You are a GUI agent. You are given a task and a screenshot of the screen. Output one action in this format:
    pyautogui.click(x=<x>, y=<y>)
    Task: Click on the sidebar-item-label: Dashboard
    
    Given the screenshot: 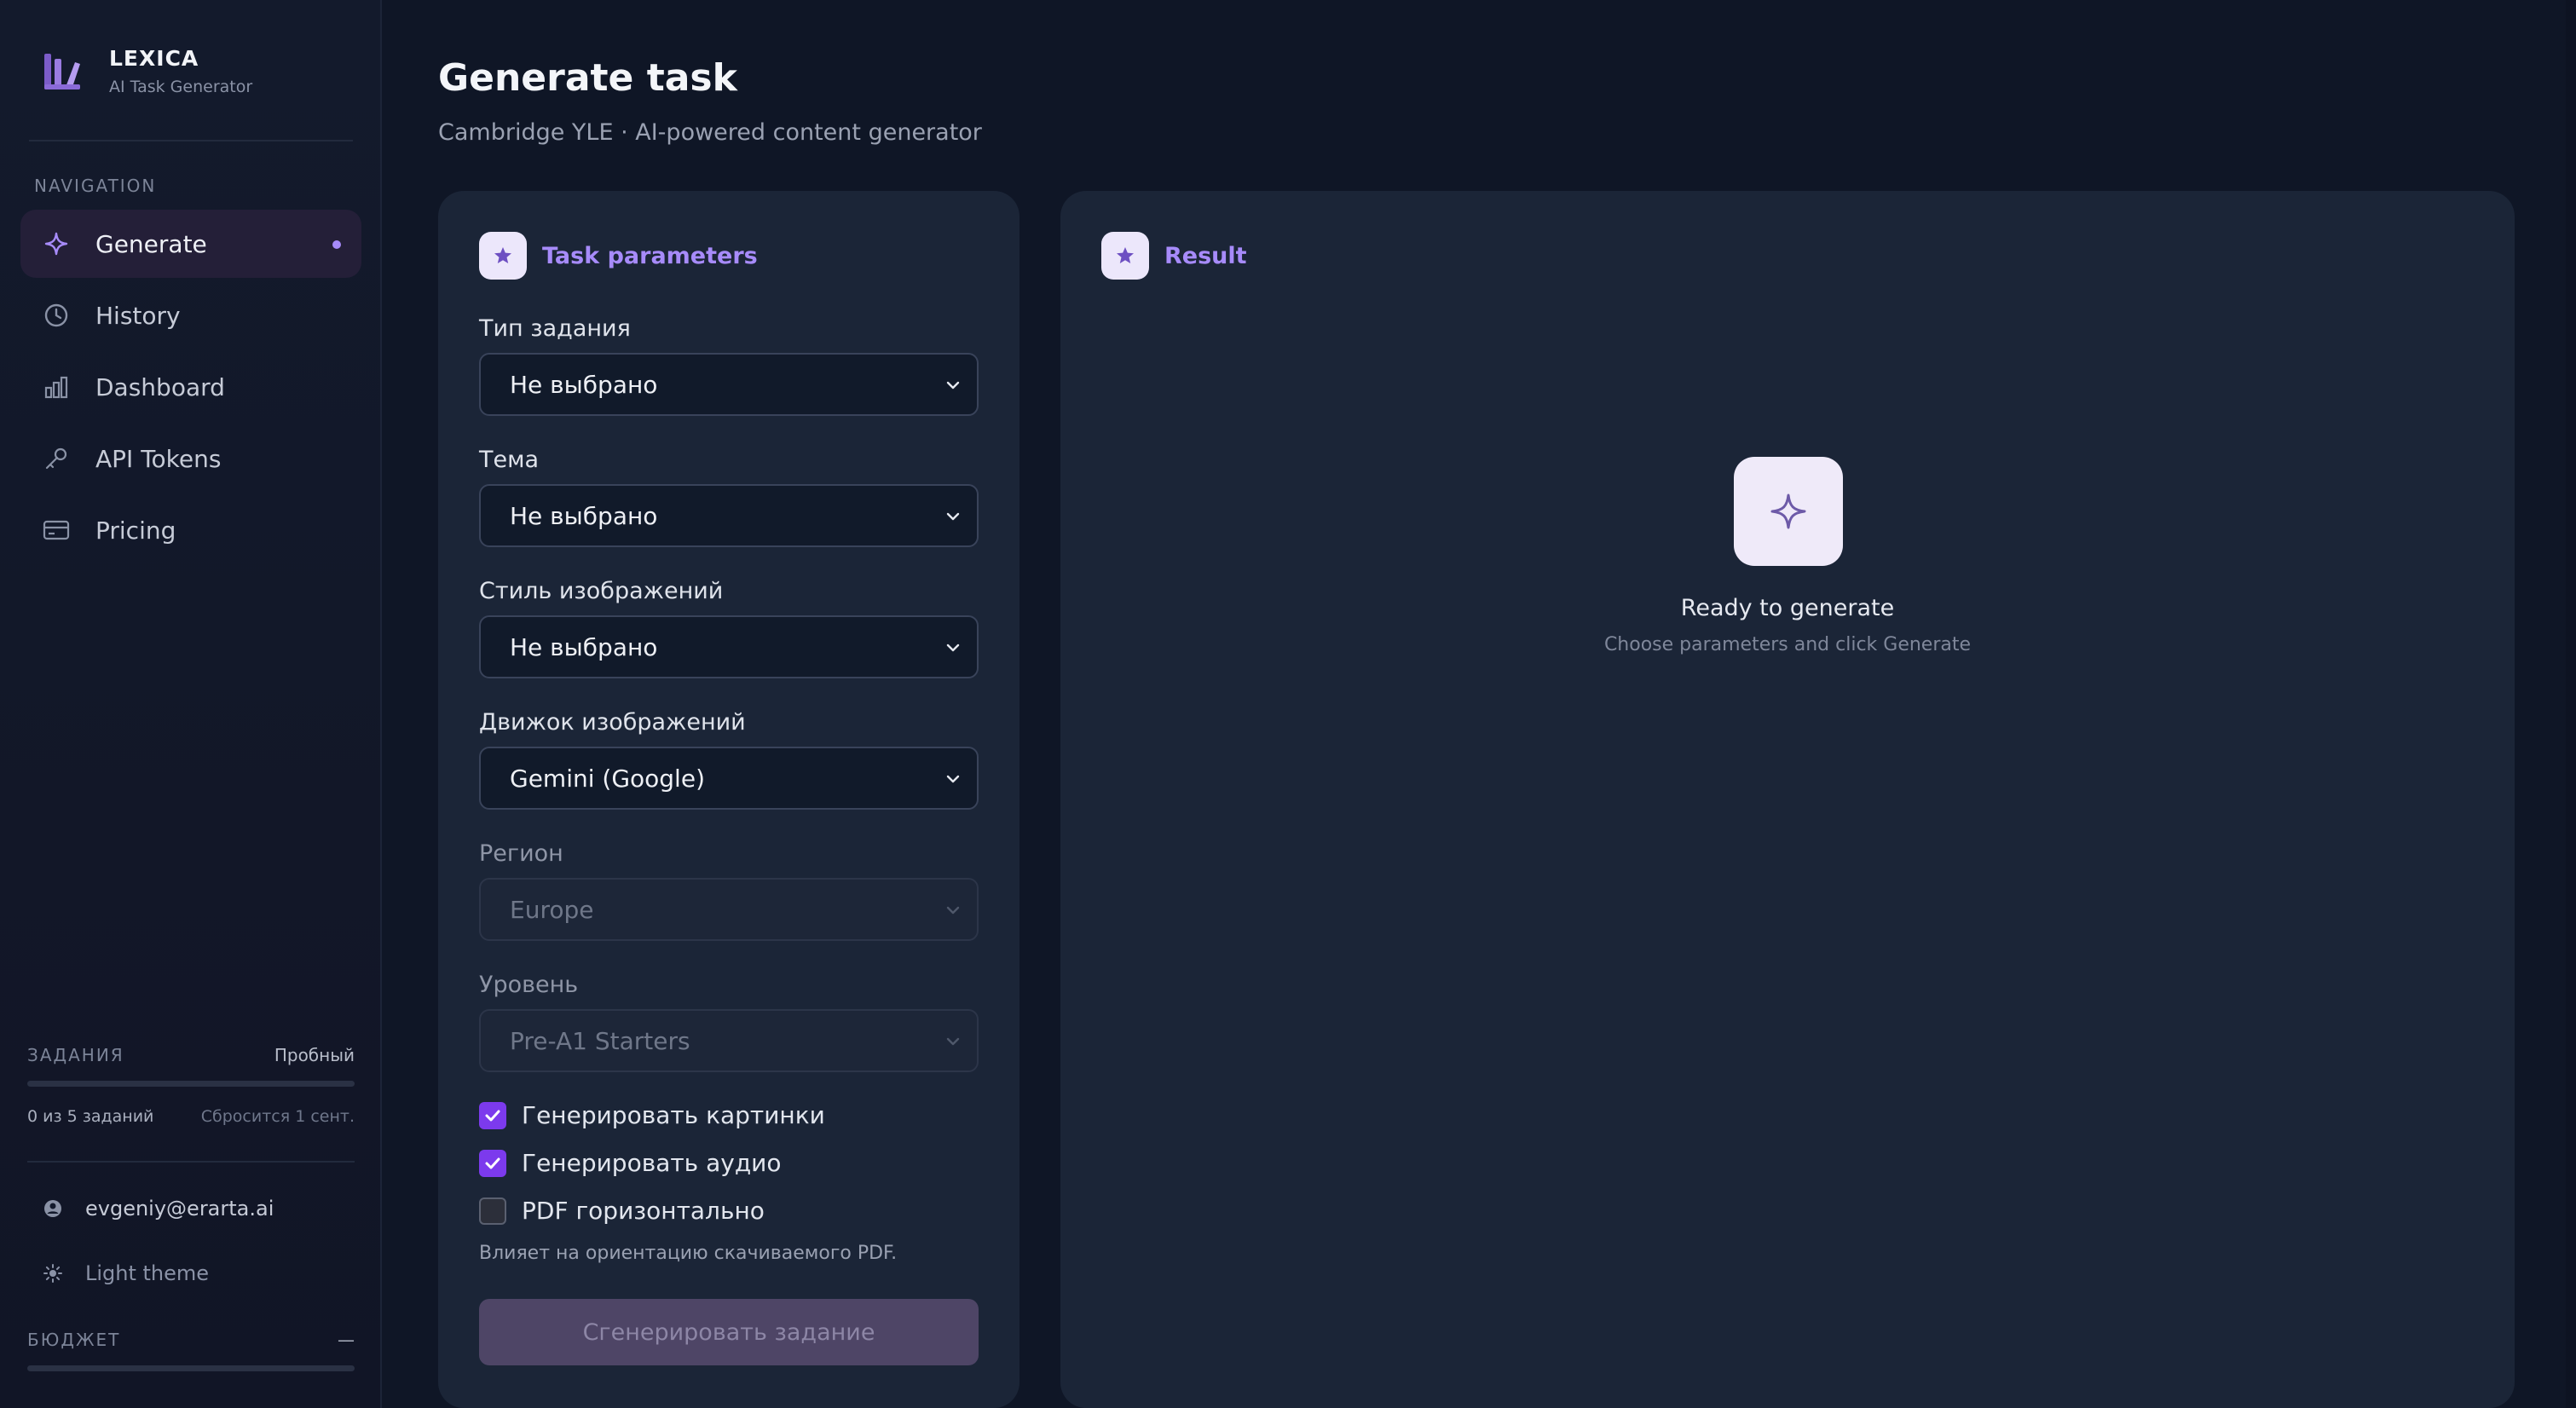 What is the action you would take?
    pyautogui.click(x=160, y=386)
    